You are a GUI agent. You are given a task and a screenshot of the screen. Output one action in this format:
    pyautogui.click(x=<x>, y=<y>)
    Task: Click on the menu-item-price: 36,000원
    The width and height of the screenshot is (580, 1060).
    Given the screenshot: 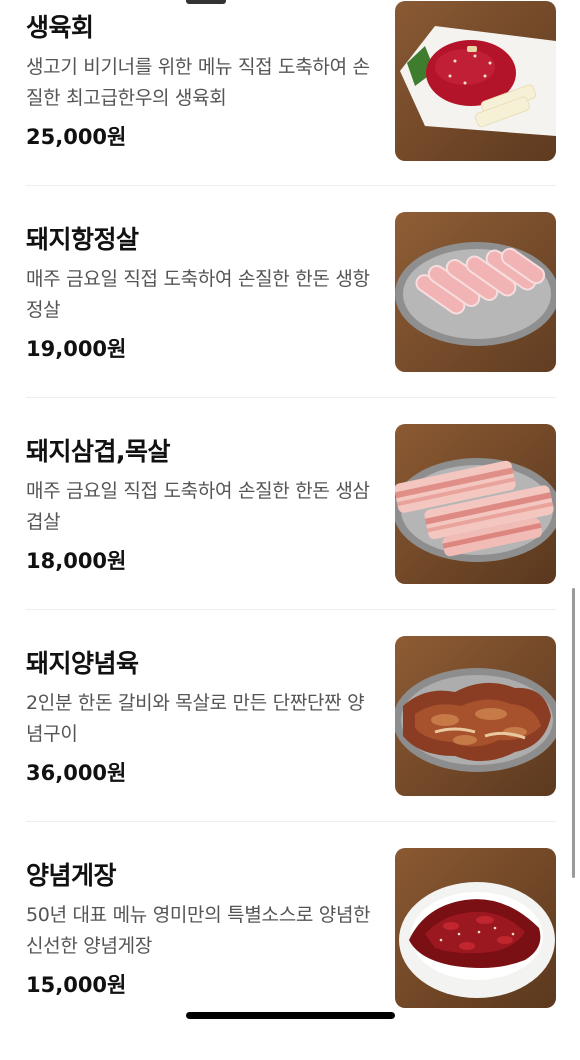 What is the action you would take?
    pyautogui.click(x=76, y=773)
    